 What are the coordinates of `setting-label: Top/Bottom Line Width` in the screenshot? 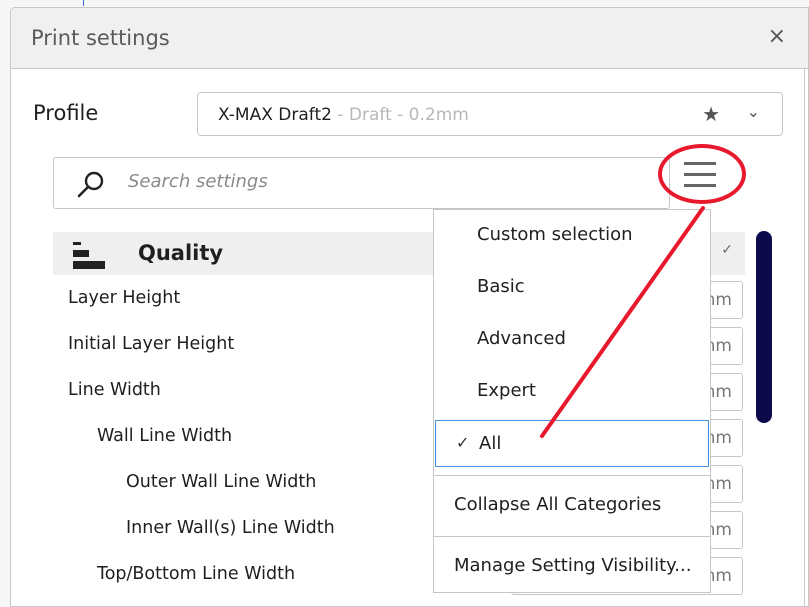 It's located at (196, 574).